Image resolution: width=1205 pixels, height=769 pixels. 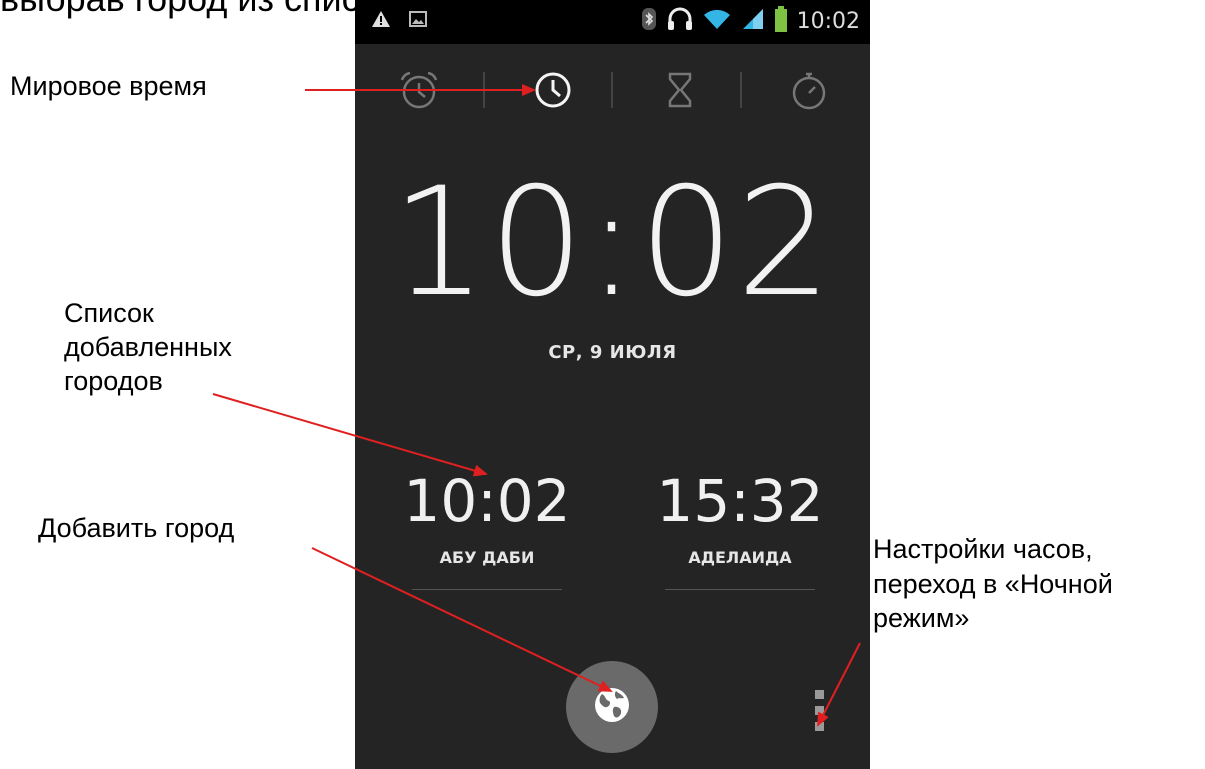 I want to click on globe-icon, so click(x=612, y=707).